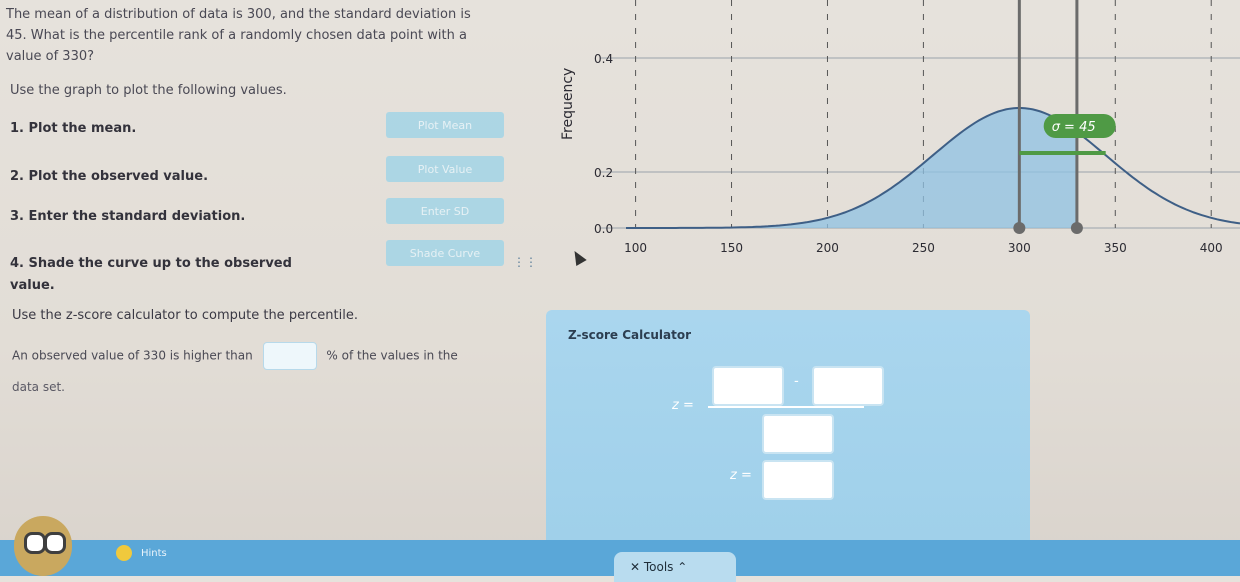  I want to click on sigma-label: σ = 45, so click(1074, 127).